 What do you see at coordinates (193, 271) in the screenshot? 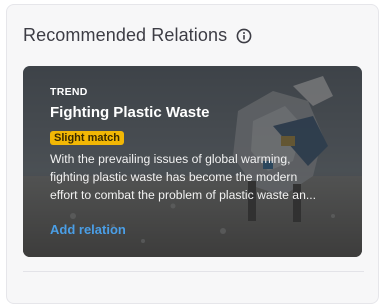
I see `divider` at bounding box center [193, 271].